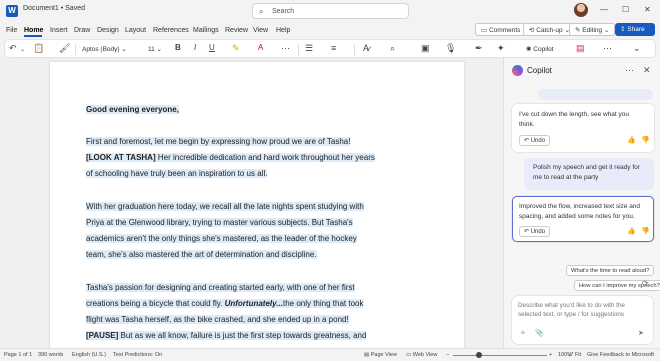  I want to click on page-count: Page 1 of 1, so click(18, 355).